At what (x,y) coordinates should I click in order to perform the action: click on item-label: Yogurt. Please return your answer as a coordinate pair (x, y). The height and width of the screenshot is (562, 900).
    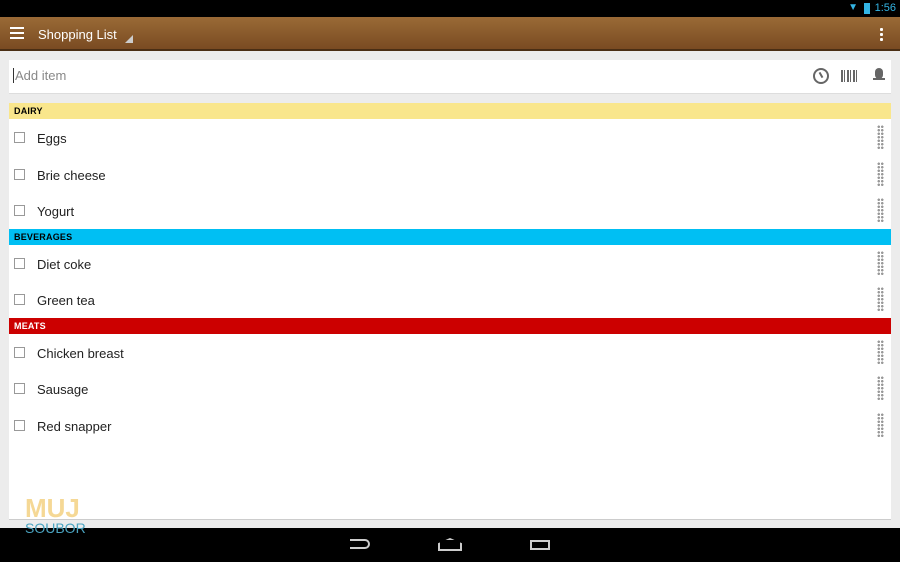
    Looking at the image, I should click on (56, 211).